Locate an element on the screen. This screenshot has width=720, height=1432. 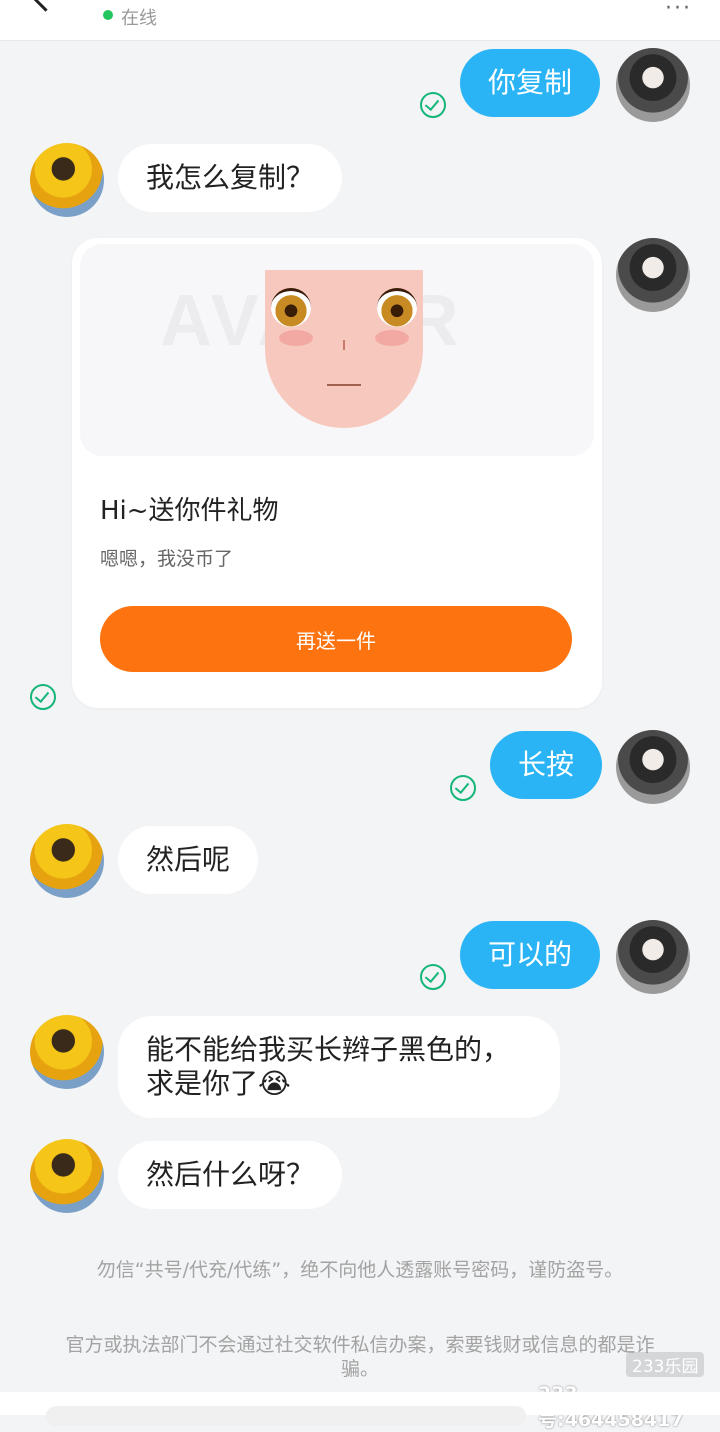
message-bubble-sent: 可以的 is located at coordinates (530, 955).